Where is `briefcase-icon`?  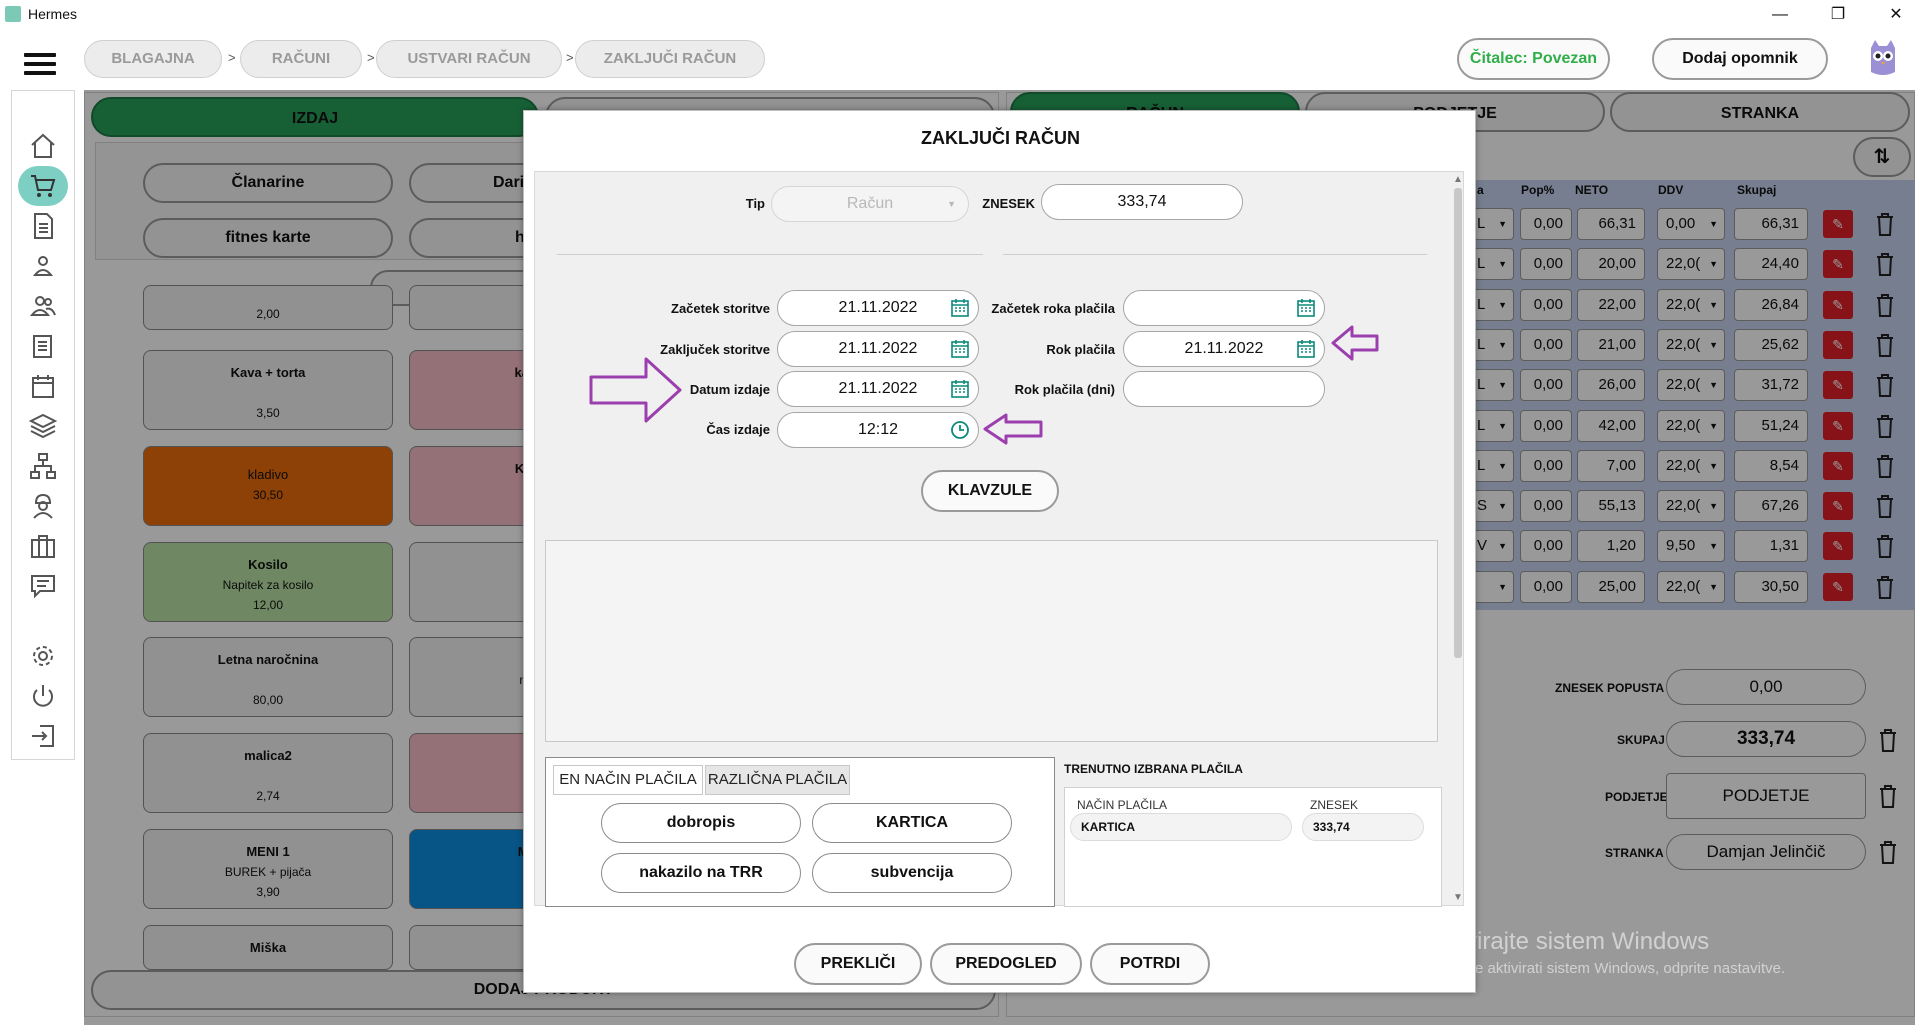 briefcase-icon is located at coordinates (43, 546).